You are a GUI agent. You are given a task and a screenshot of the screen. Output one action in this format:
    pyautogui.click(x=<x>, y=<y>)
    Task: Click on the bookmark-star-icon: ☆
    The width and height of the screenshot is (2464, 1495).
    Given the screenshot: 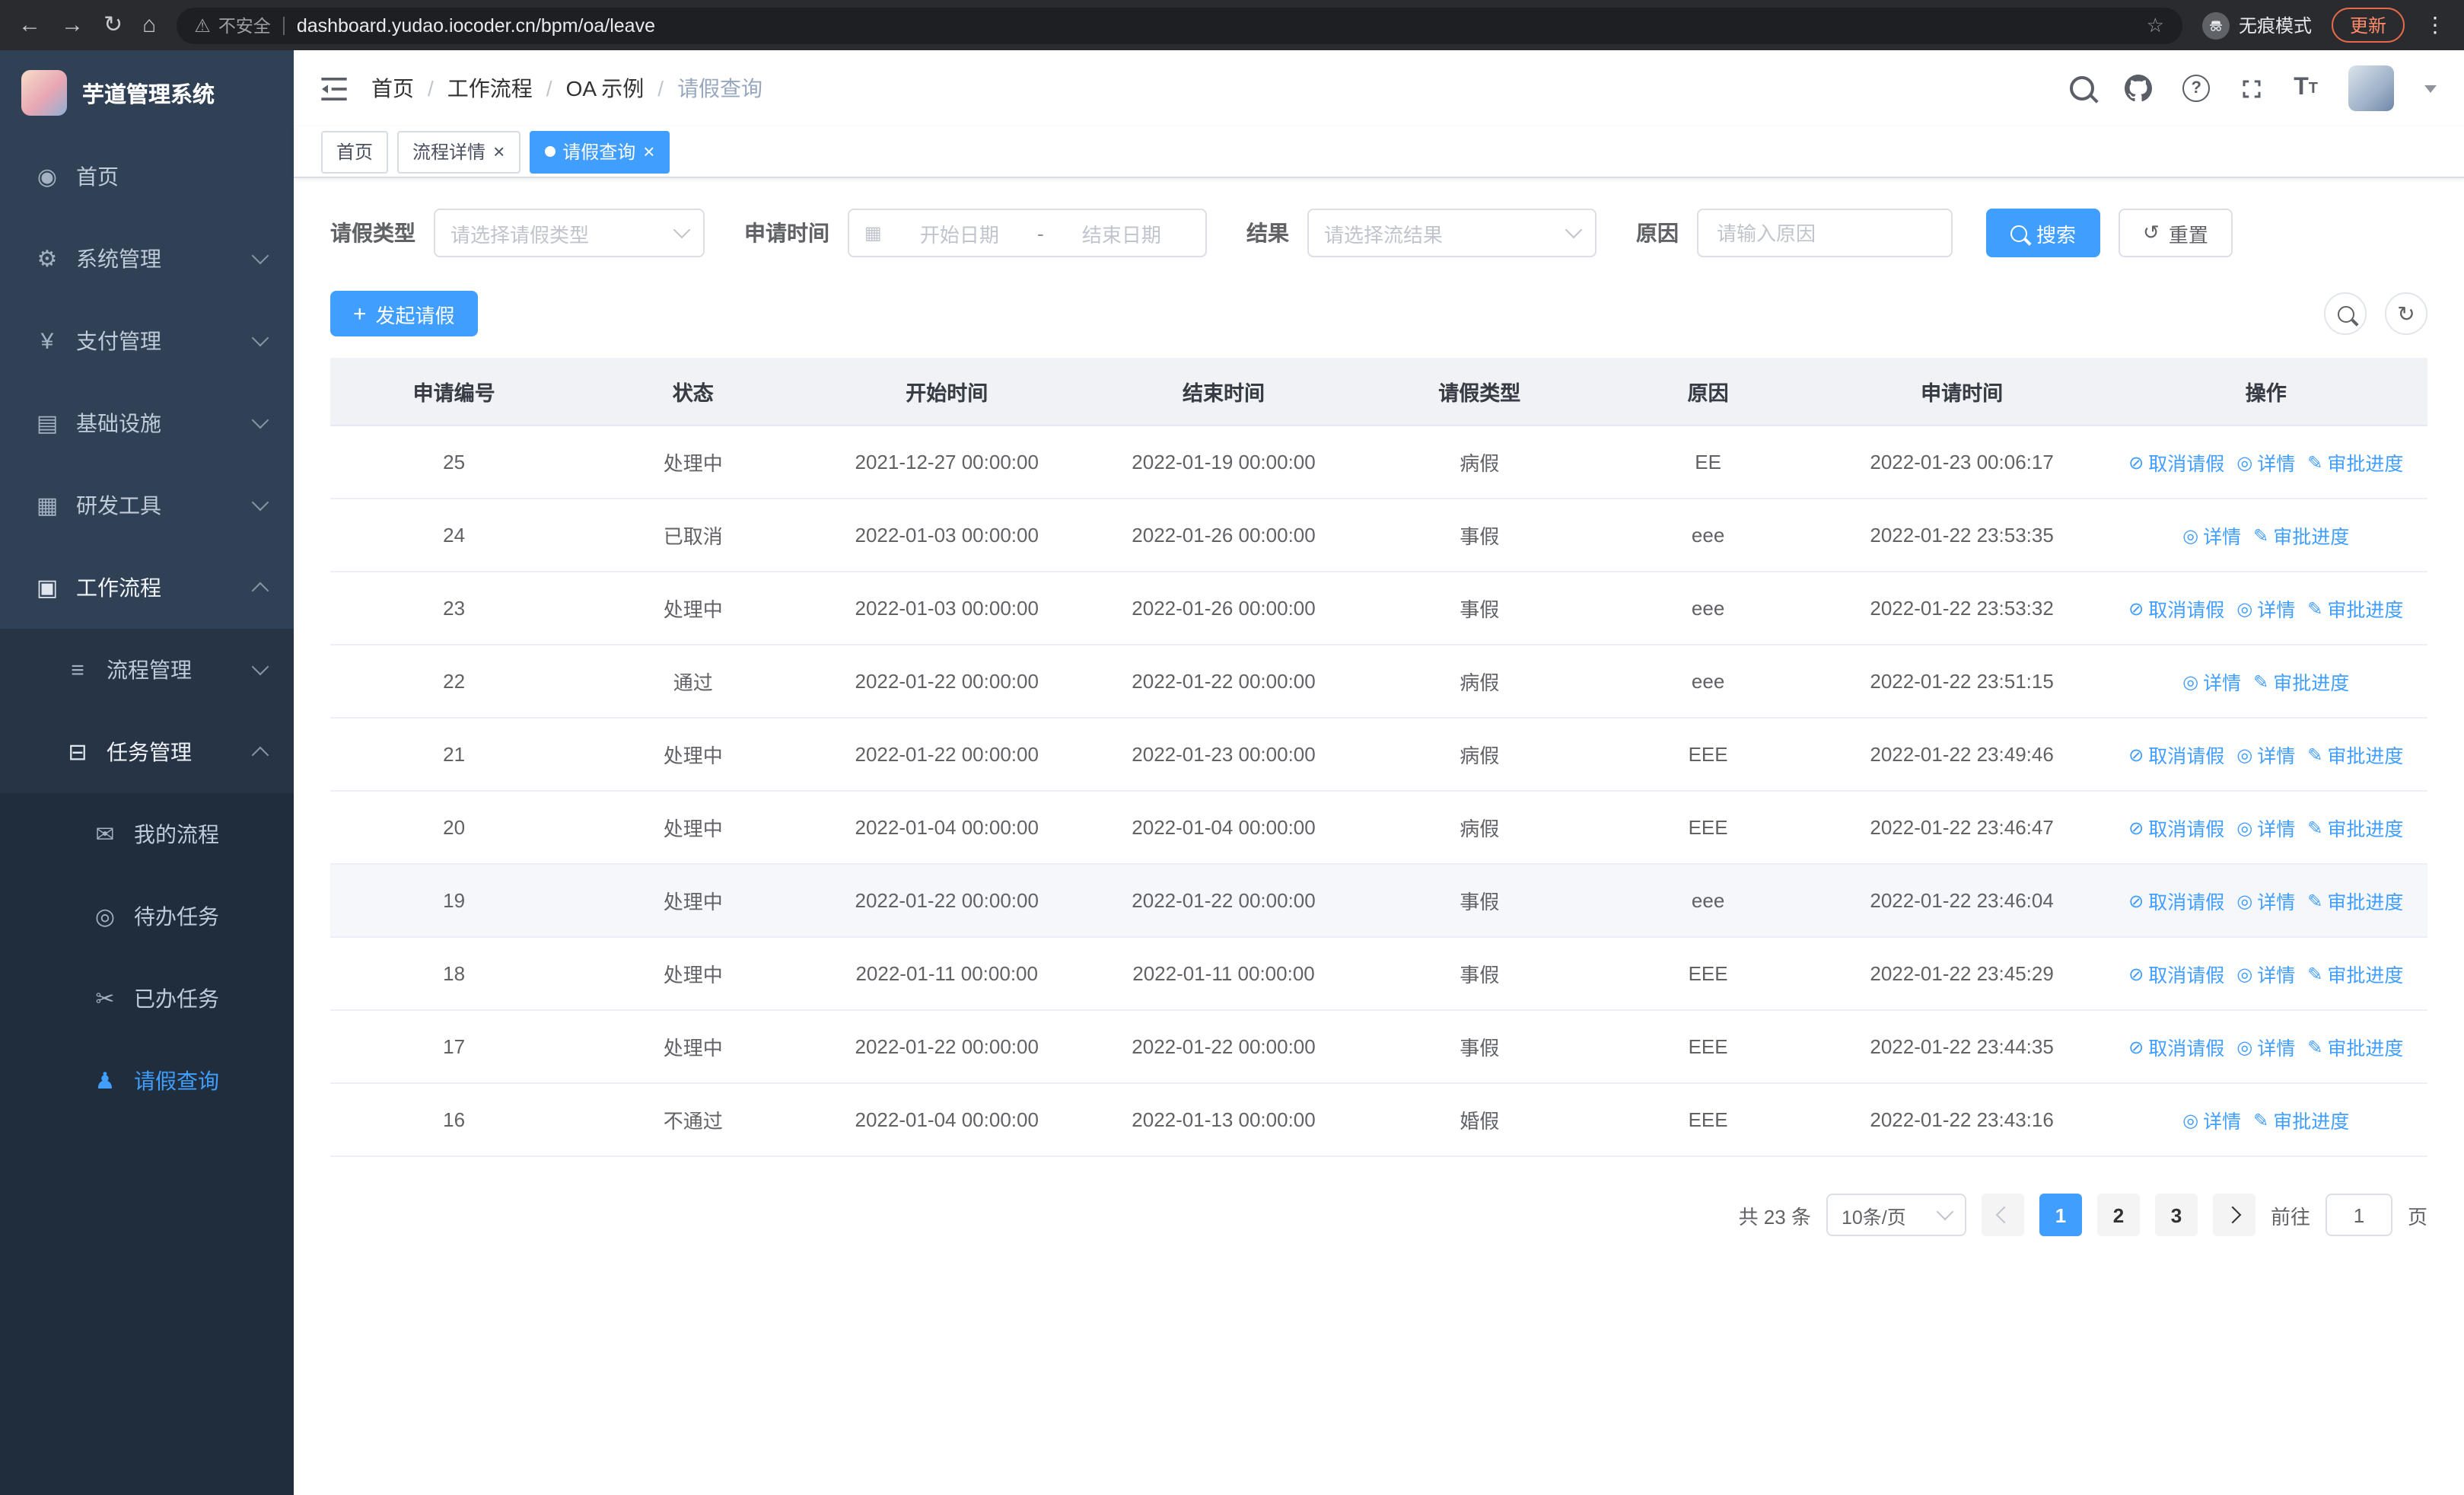 What is the action you would take?
    pyautogui.click(x=2155, y=25)
    